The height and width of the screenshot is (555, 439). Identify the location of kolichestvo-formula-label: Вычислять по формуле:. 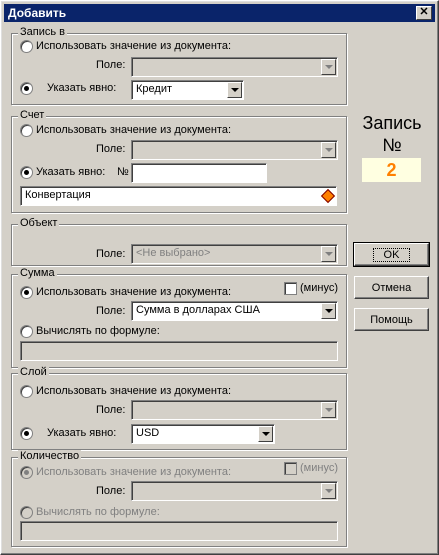
(98, 512).